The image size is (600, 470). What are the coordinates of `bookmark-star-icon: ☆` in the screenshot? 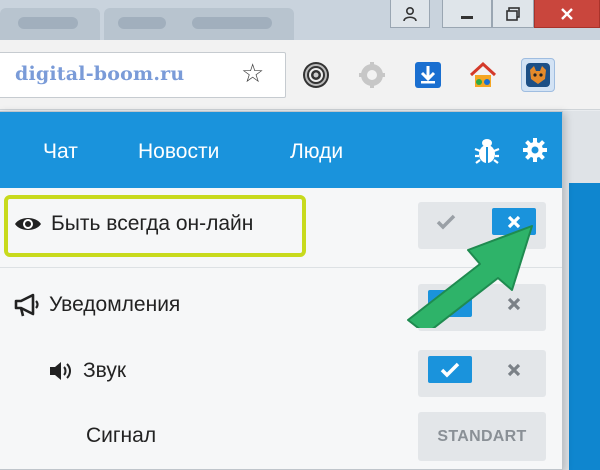 It's located at (252, 73).